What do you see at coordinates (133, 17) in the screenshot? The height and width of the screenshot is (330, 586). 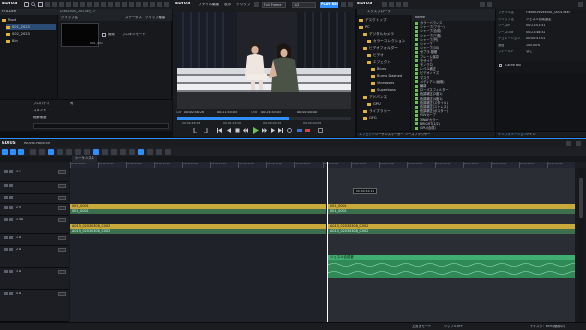 I see `col-status: ステータス` at bounding box center [133, 17].